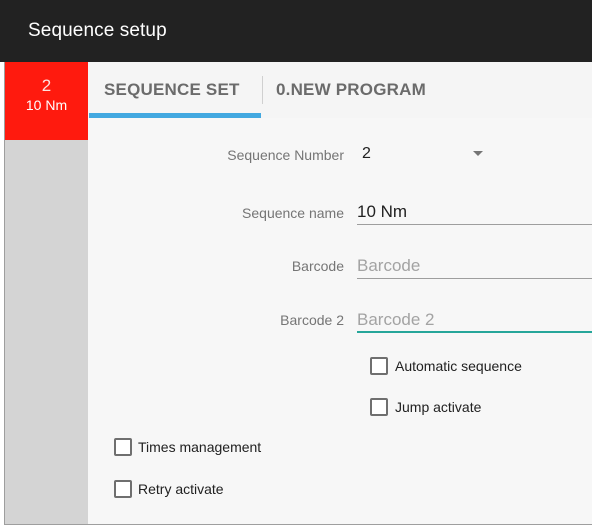  I want to click on retry-activate-label: Retry activate, so click(181, 489).